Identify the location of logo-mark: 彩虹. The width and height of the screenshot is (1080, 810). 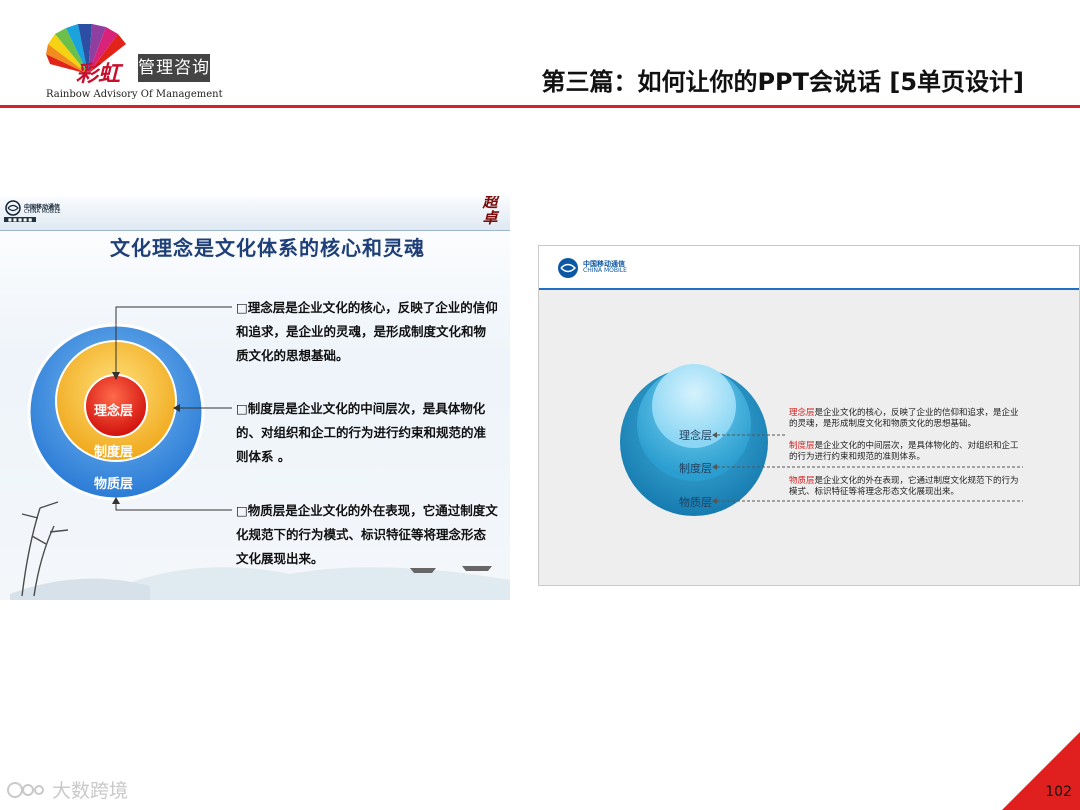
(98, 74).